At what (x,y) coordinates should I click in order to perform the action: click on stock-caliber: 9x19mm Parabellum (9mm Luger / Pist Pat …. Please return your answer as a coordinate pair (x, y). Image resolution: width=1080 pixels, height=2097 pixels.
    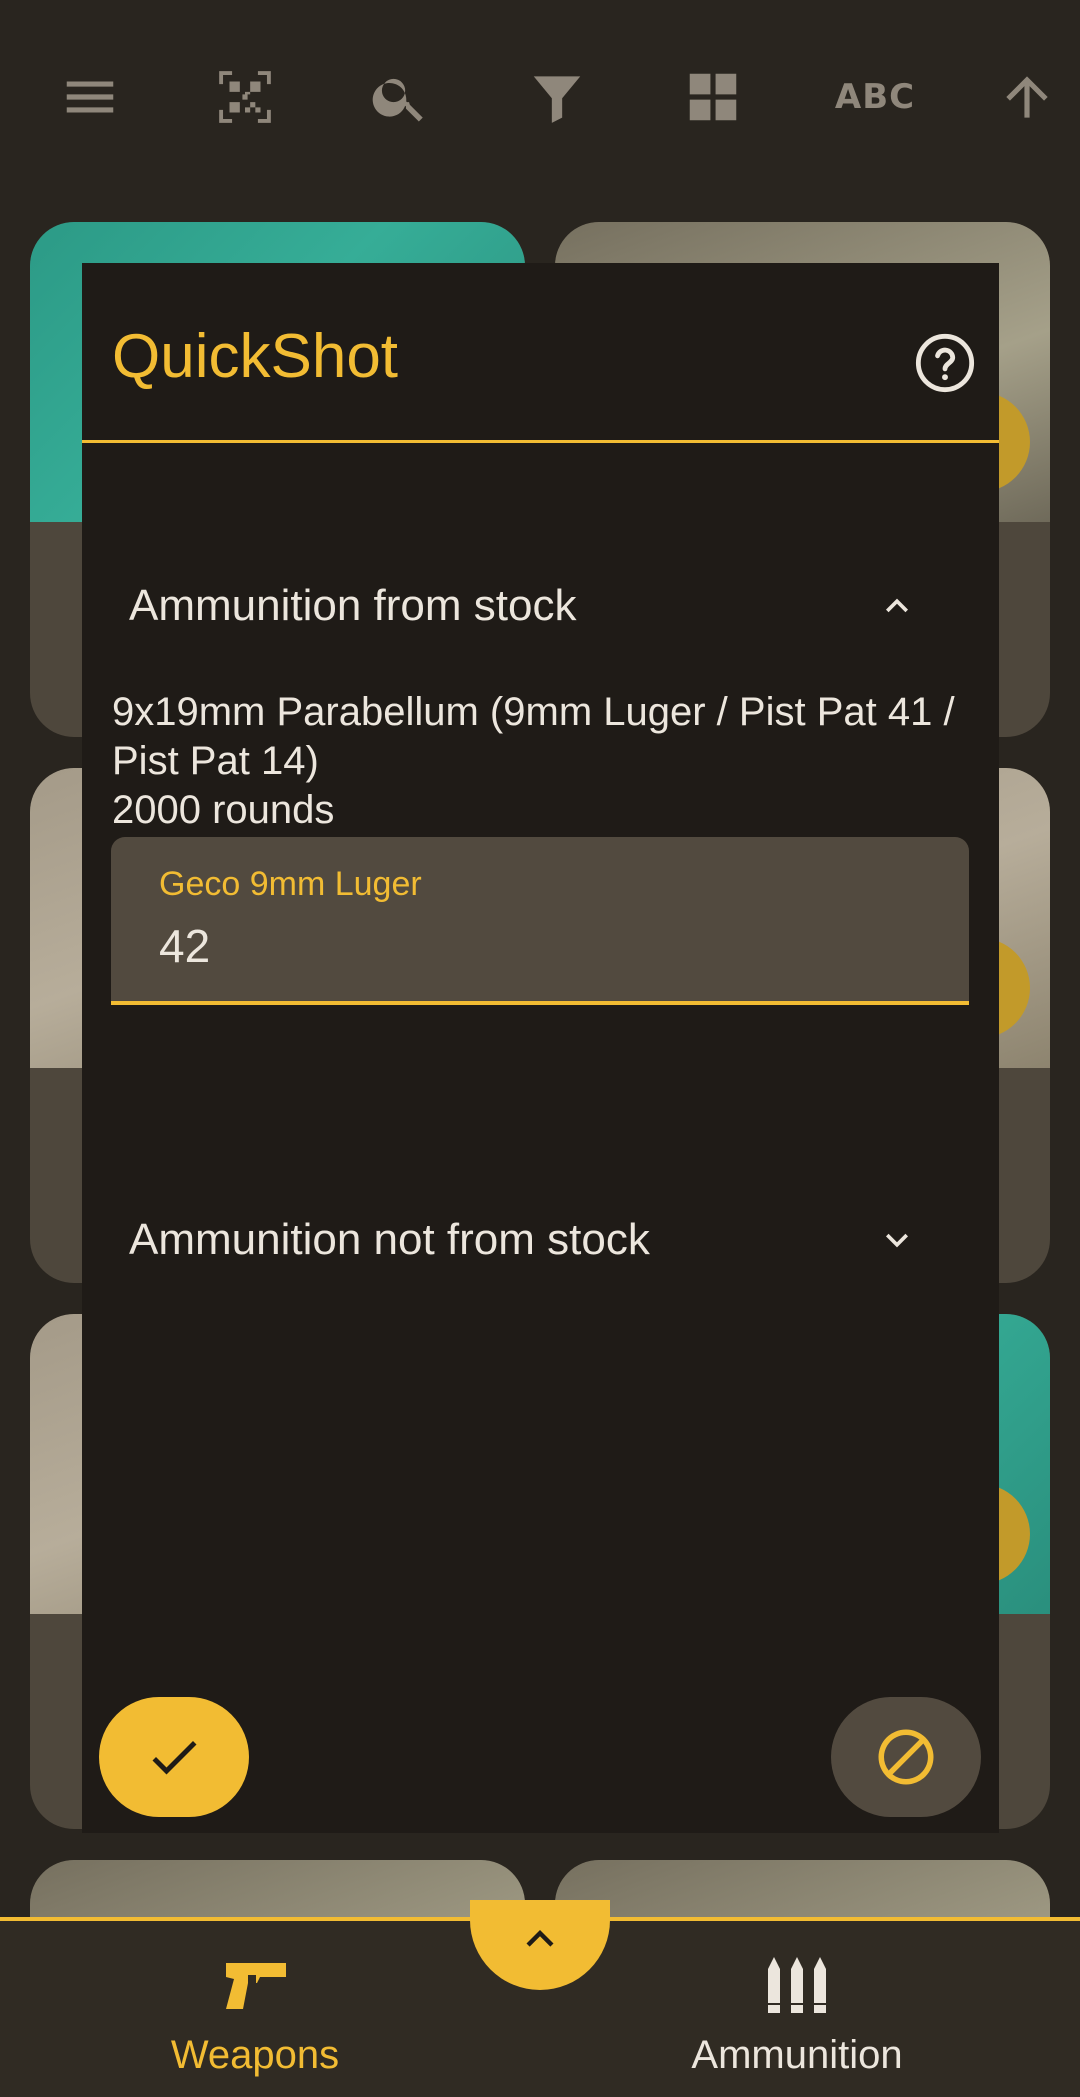
    Looking at the image, I should click on (533, 736).